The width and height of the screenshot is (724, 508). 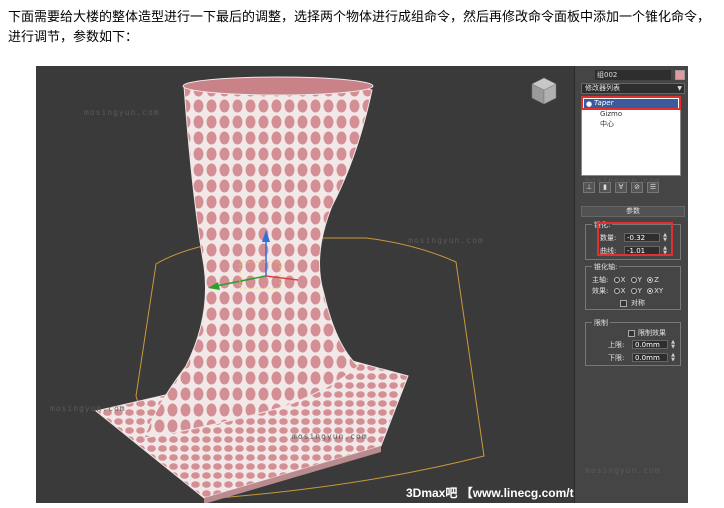 What do you see at coordinates (611, 114) in the screenshot?
I see `stack-item-gizmo: Gizmo` at bounding box center [611, 114].